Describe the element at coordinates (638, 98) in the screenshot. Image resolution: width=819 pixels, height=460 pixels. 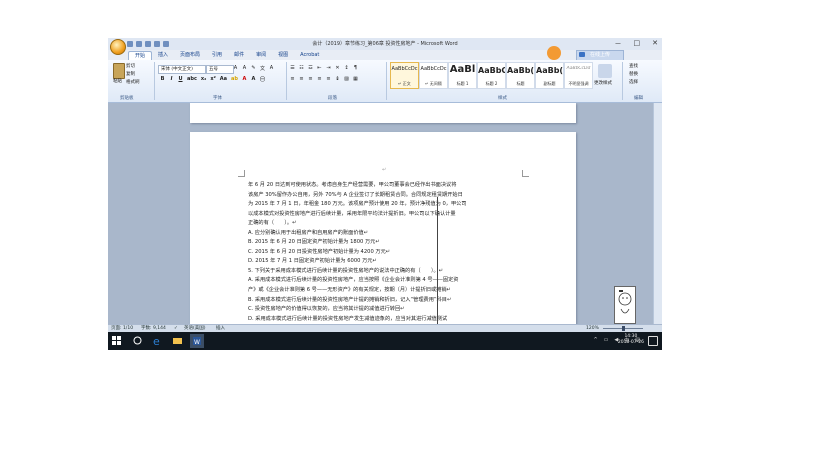
I see `editing-group-label: 编辑` at that location.